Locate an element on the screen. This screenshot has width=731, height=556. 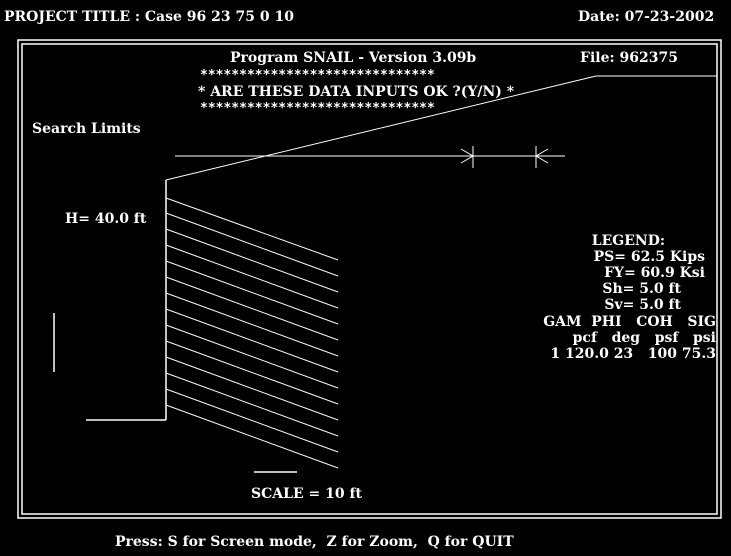
soil-nails is located at coordinates (252, 333).